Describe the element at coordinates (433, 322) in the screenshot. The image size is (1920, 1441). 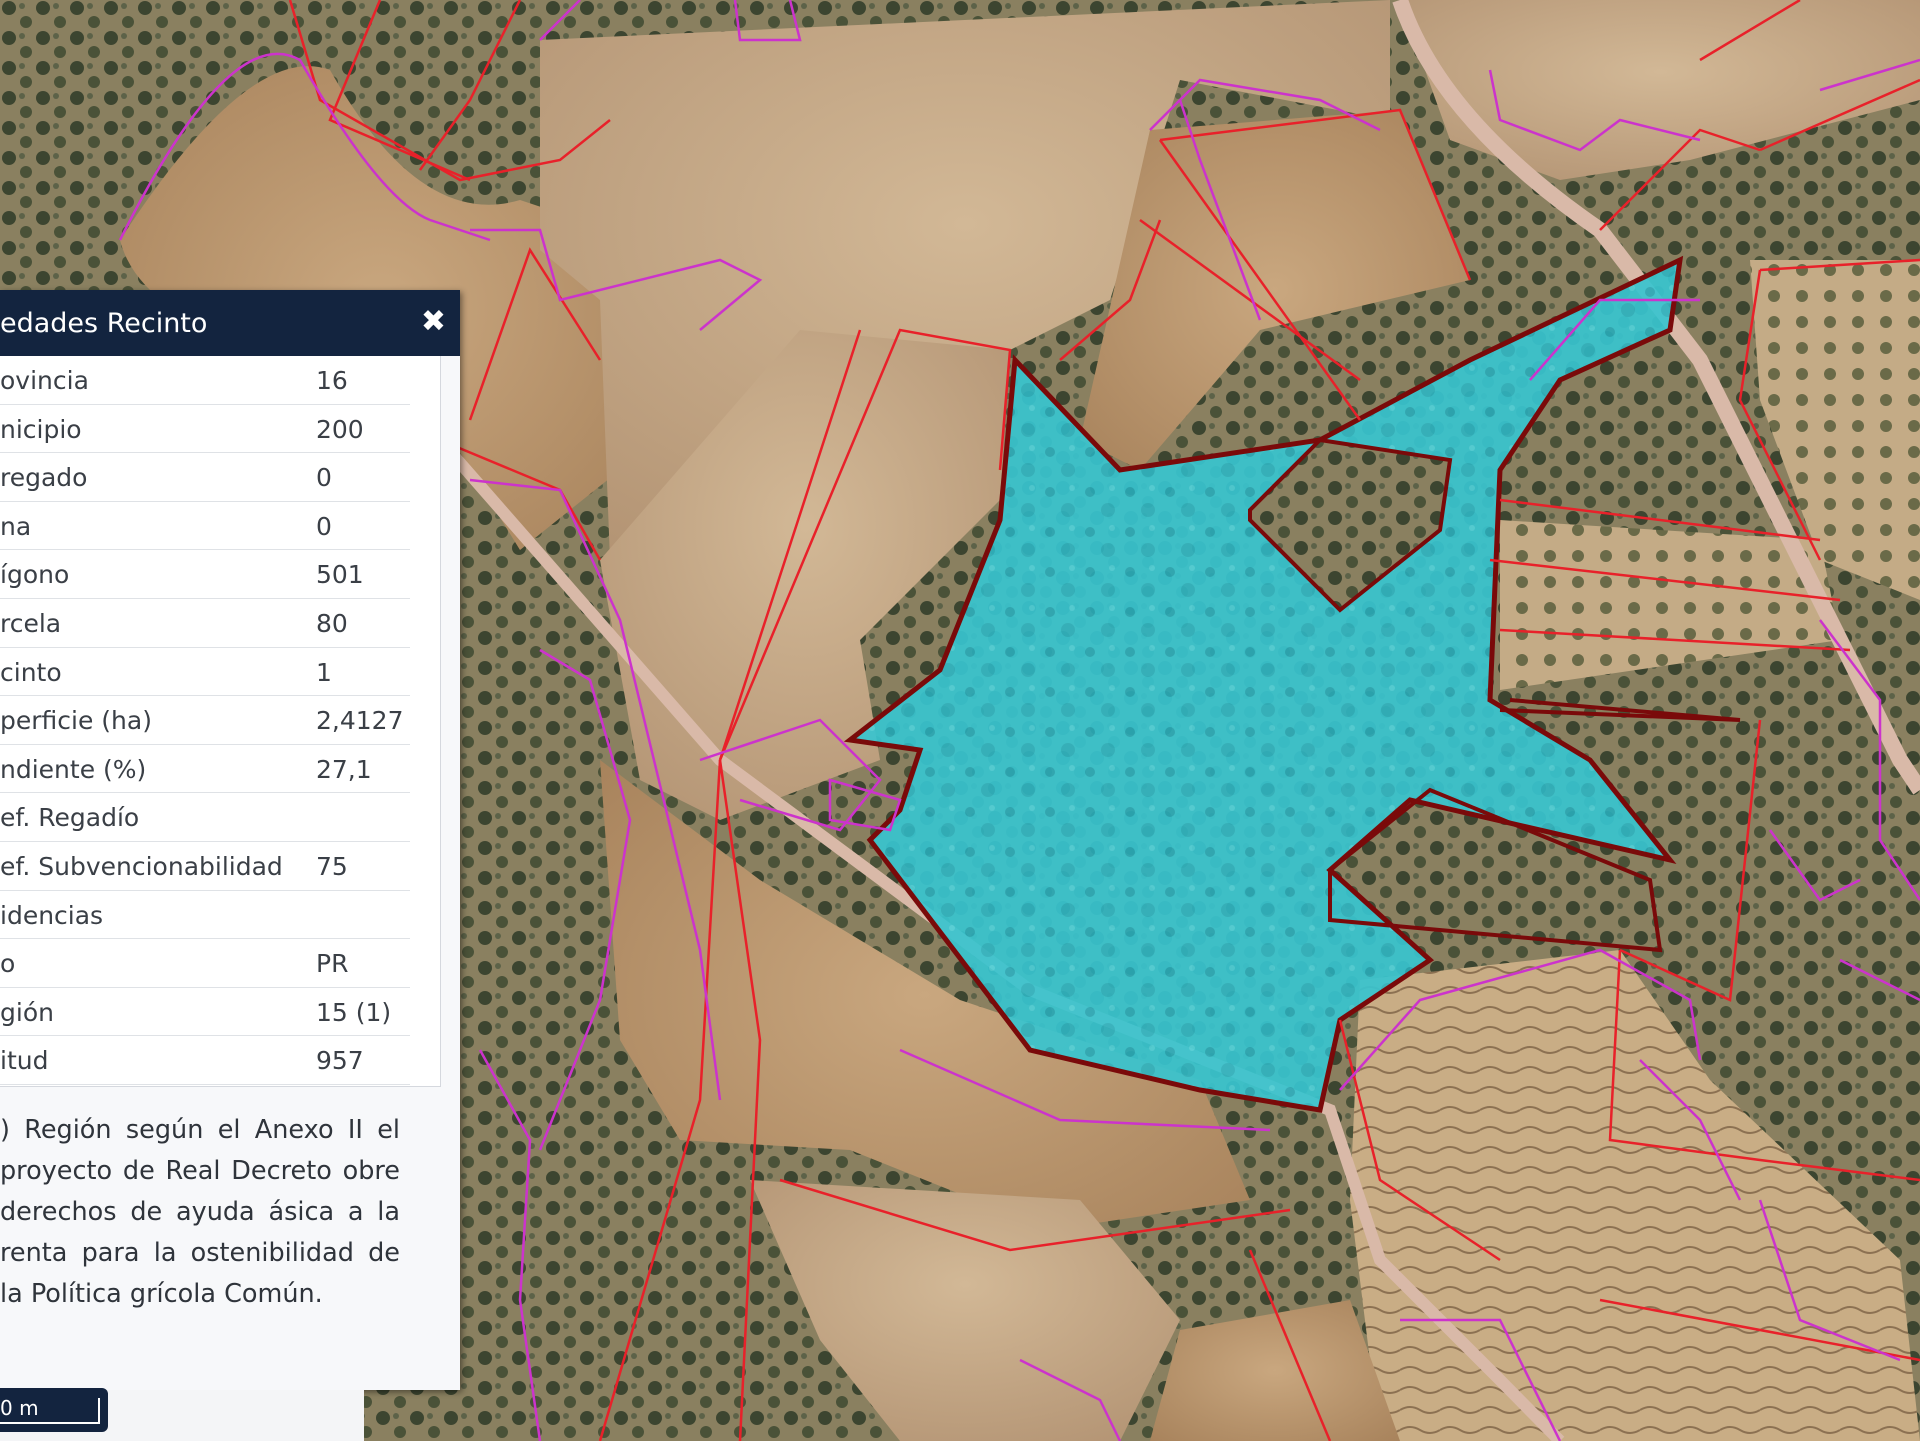
I see `close-icon: ✖` at that location.